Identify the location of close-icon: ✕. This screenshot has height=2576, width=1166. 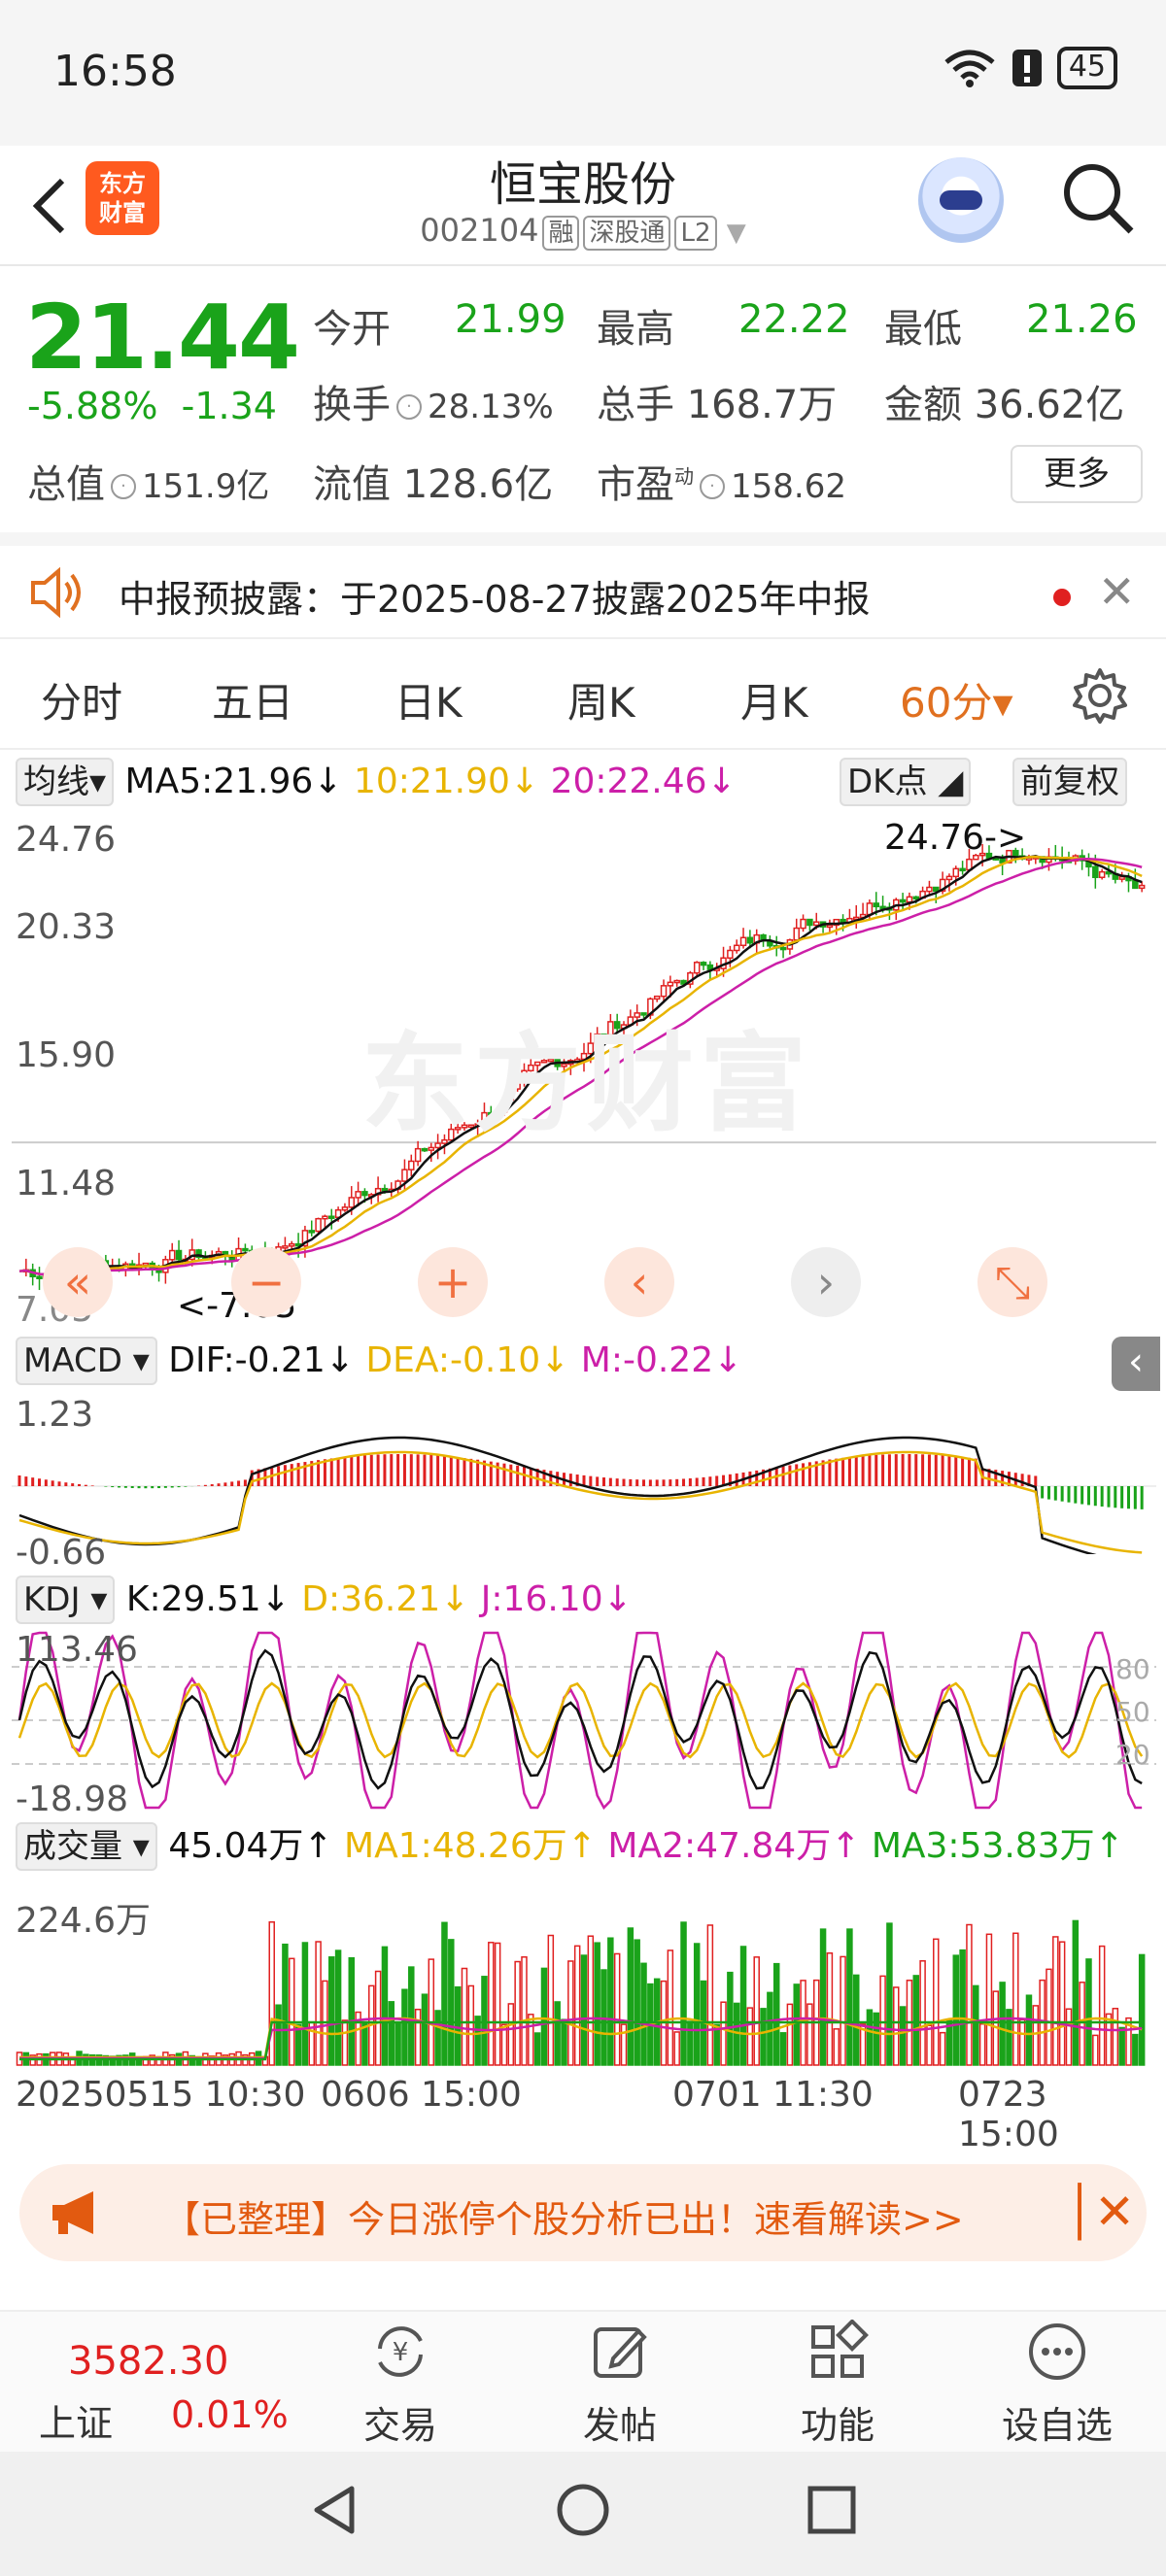
(1117, 591).